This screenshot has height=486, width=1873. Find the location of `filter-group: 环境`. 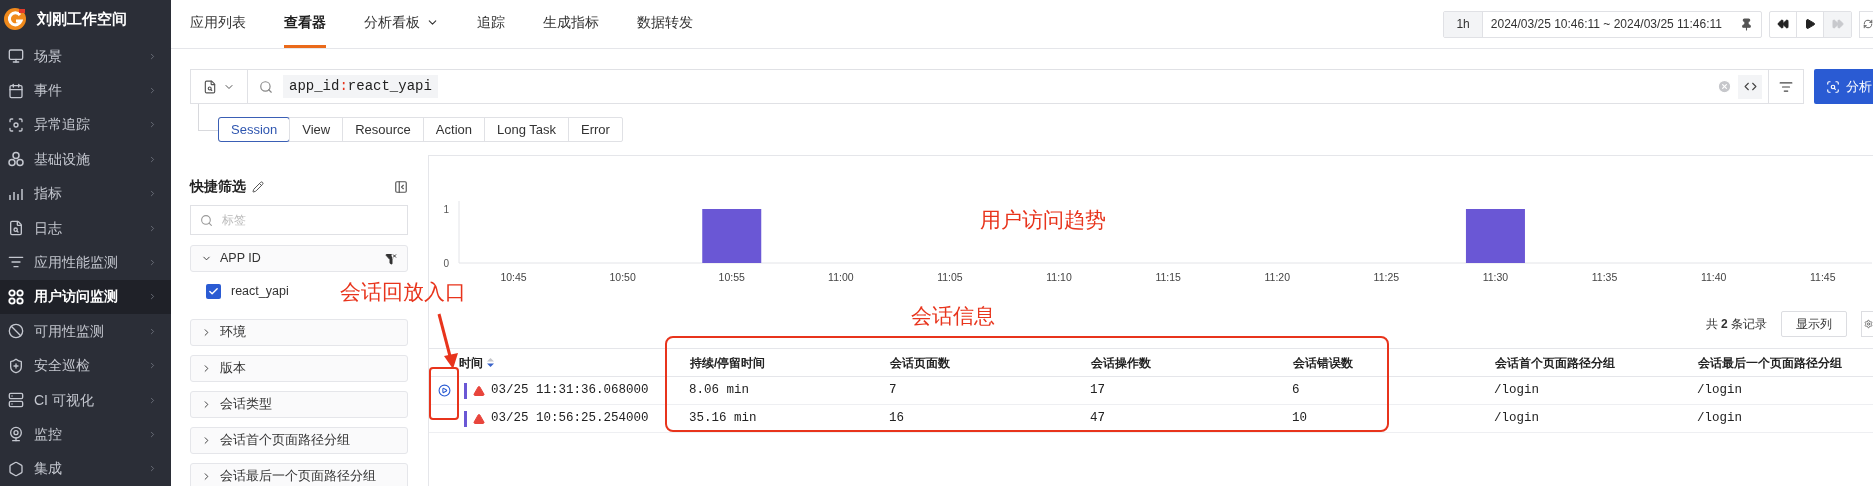

filter-group: 环境 is located at coordinates (299, 332).